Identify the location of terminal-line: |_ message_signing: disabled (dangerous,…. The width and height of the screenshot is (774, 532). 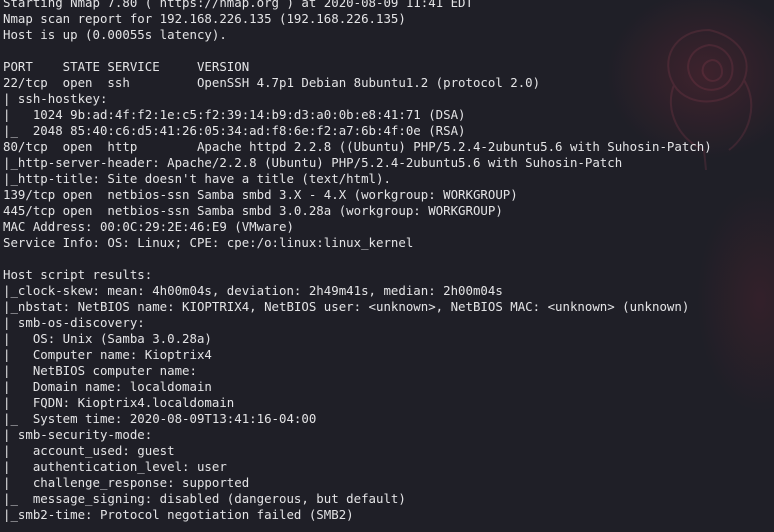
(204, 498).